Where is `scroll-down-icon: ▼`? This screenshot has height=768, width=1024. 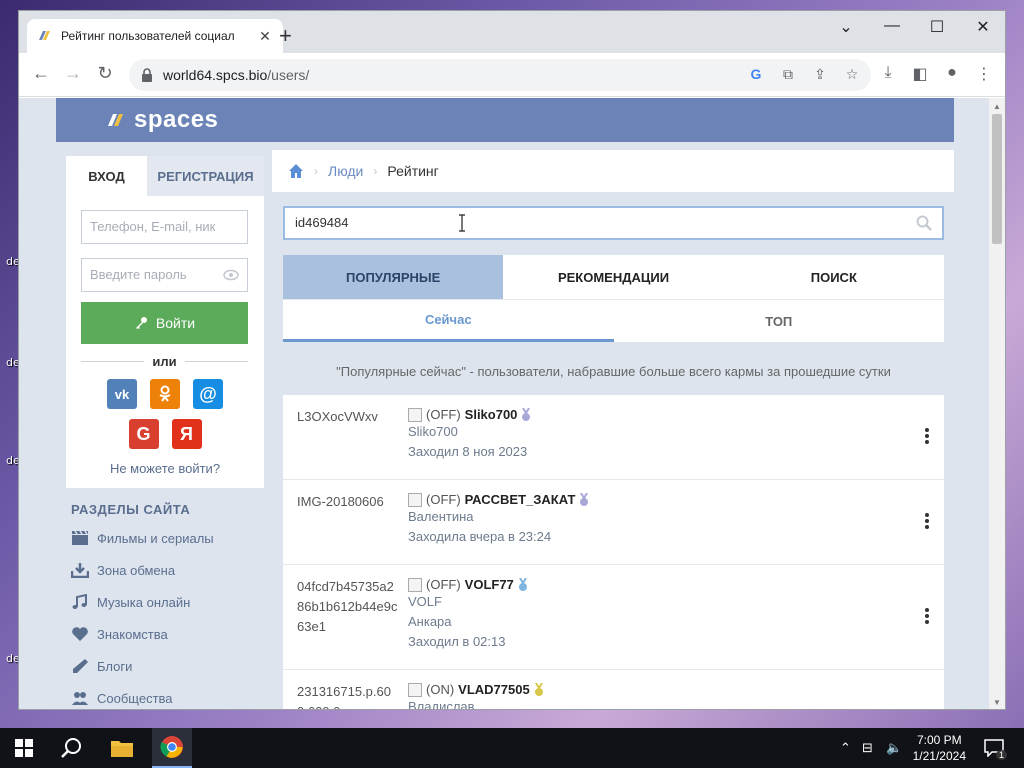
scroll-down-icon: ▼ is located at coordinates (997, 702).